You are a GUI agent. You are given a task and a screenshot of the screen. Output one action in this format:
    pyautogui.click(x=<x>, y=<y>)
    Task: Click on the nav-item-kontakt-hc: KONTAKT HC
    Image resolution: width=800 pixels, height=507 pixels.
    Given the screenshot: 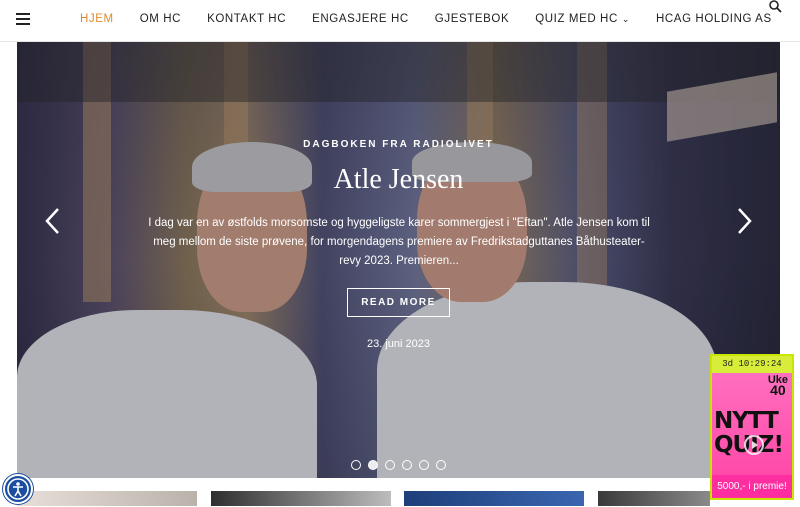 What is the action you would take?
    pyautogui.click(x=246, y=19)
    